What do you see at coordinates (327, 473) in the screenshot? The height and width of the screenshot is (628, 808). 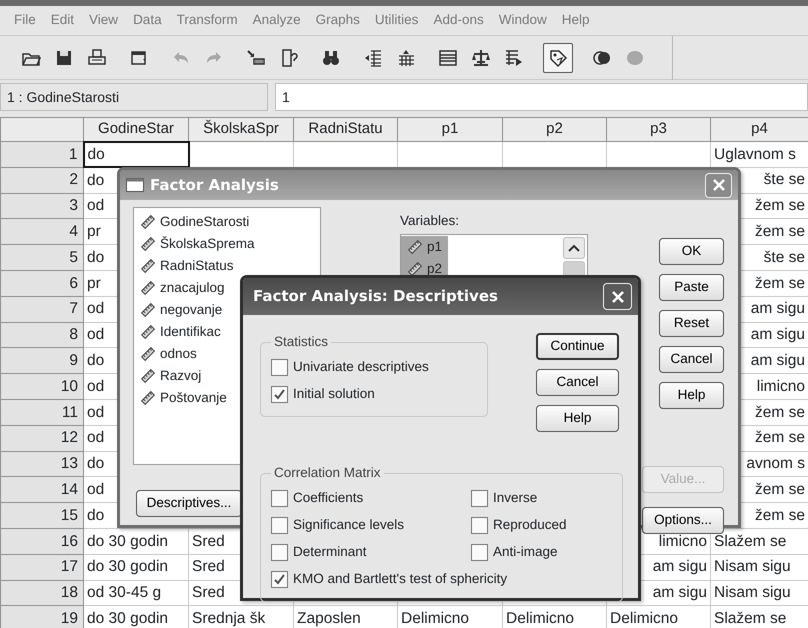 I see `group-label: Correlation Matrix` at bounding box center [327, 473].